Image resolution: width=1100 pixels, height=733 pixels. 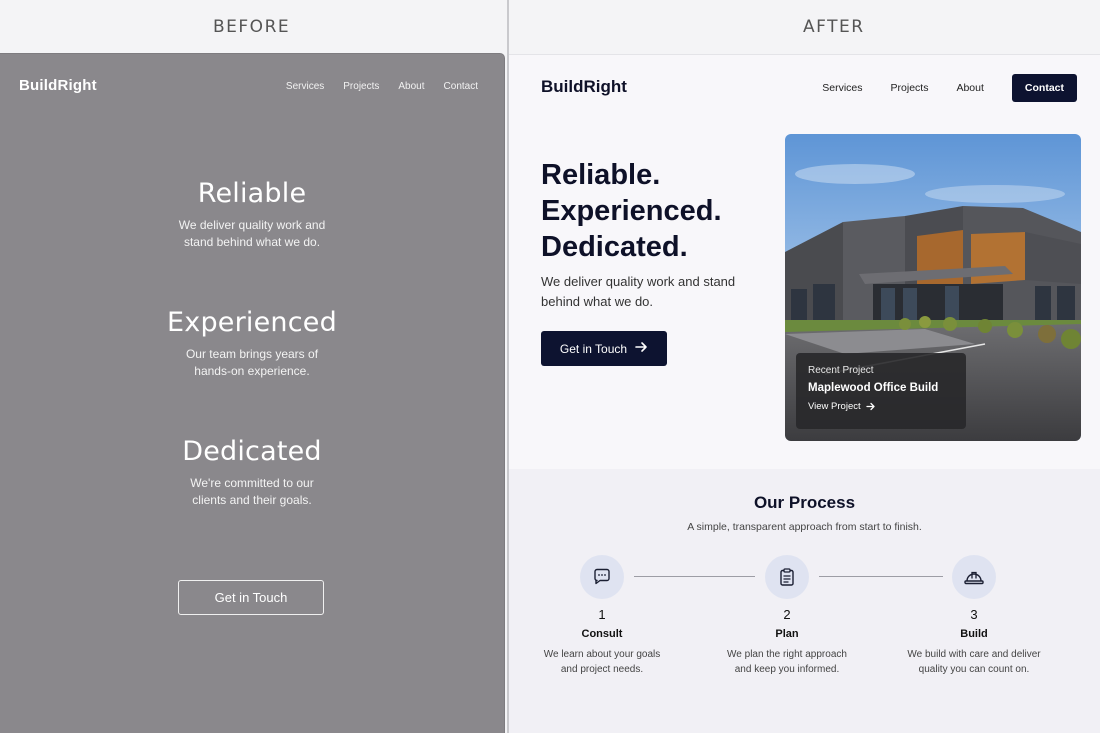 What do you see at coordinates (382, 86) in the screenshot?
I see `before-nav: Services Projects About Contact` at bounding box center [382, 86].